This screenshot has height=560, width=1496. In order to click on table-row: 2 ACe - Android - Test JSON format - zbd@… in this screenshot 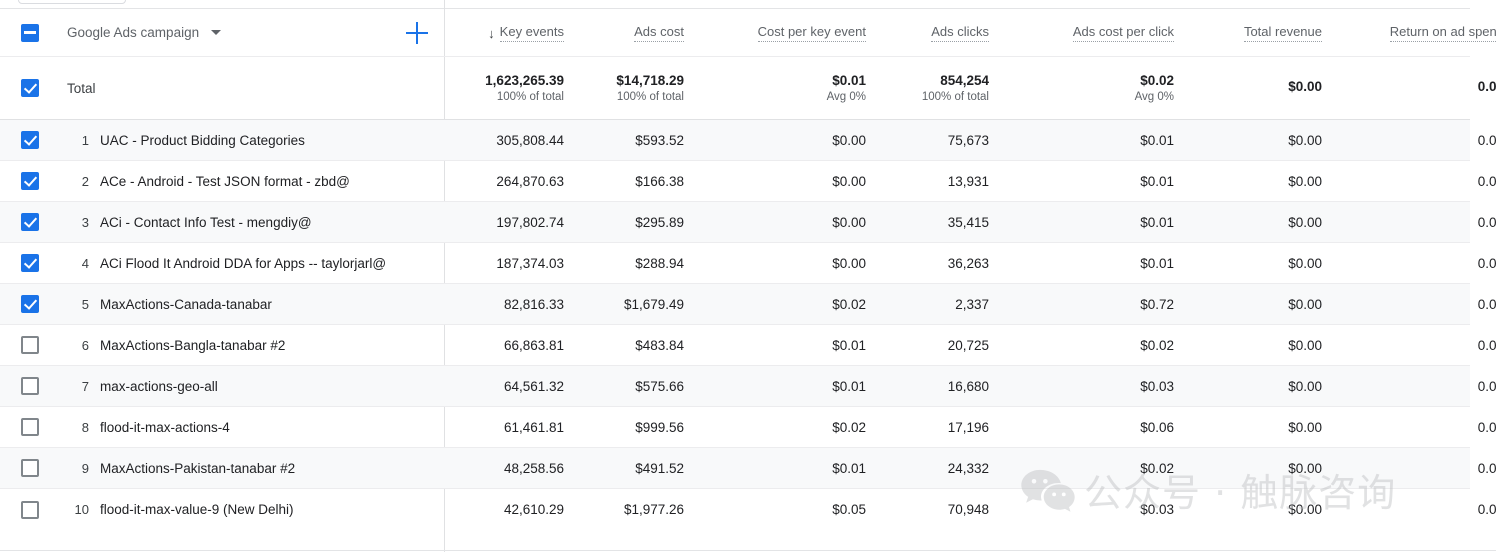, I will do `click(748, 181)`.